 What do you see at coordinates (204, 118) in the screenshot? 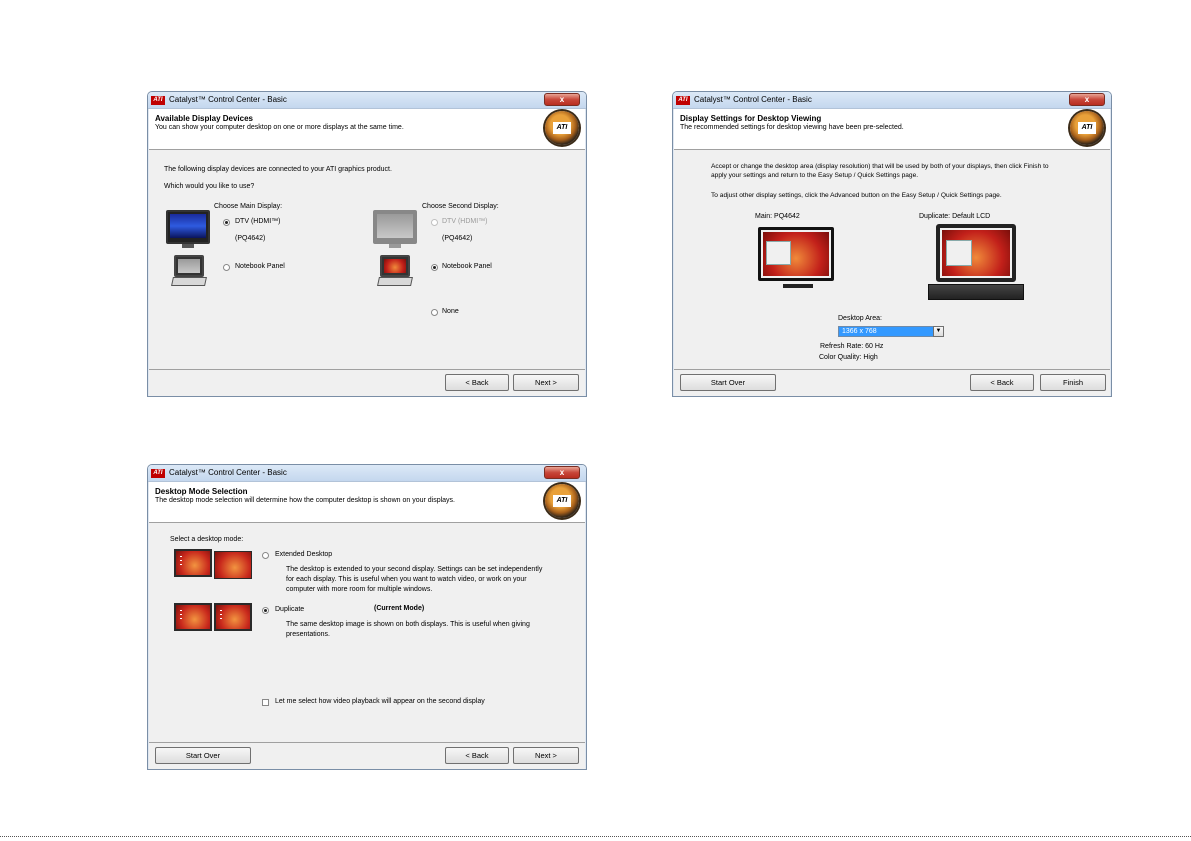
I see `page-title: Available Display Devices` at bounding box center [204, 118].